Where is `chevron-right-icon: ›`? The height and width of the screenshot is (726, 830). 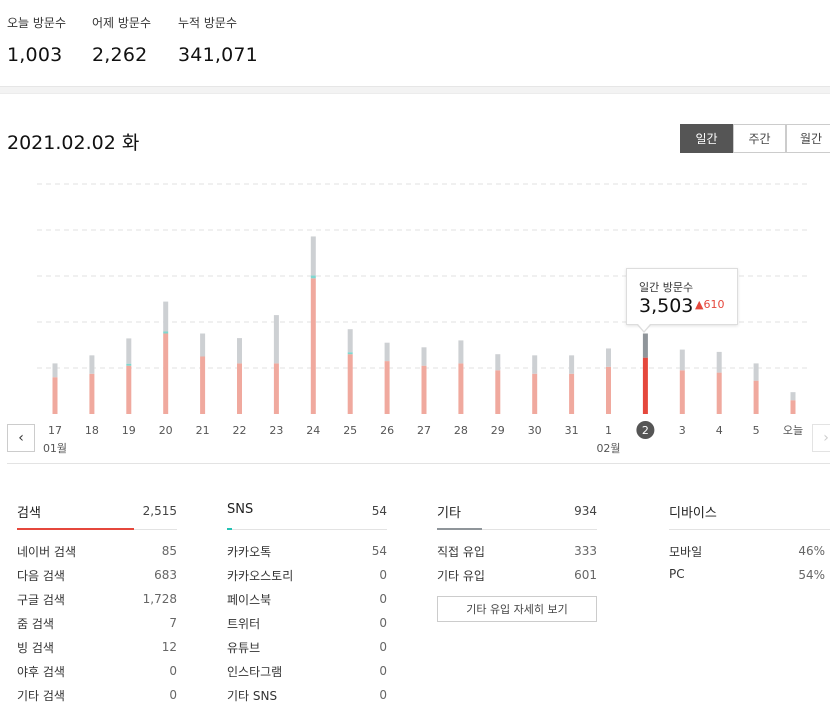
chevron-right-icon: › is located at coordinates (826, 438).